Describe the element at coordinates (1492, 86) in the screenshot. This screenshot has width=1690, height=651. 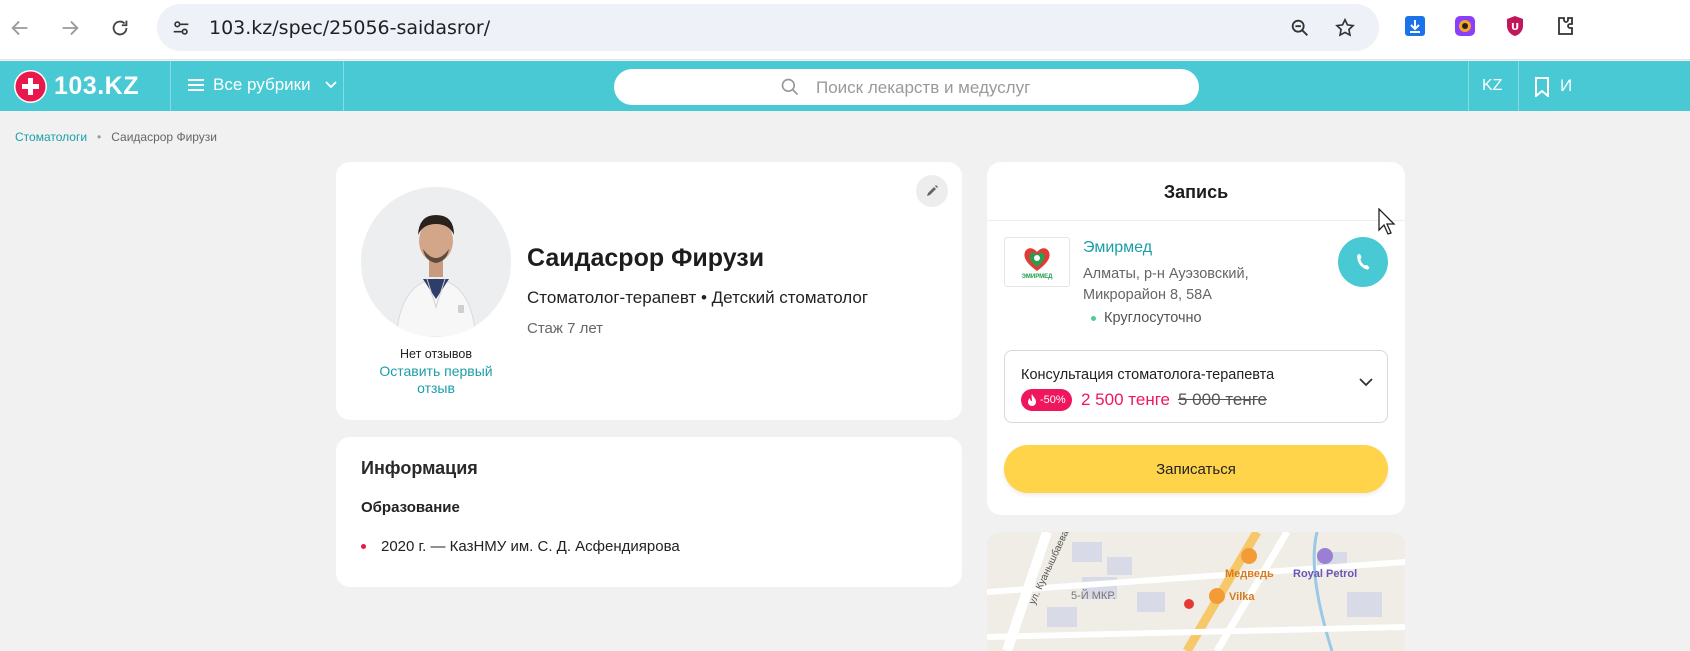
I see `language-switch: KZ` at that location.